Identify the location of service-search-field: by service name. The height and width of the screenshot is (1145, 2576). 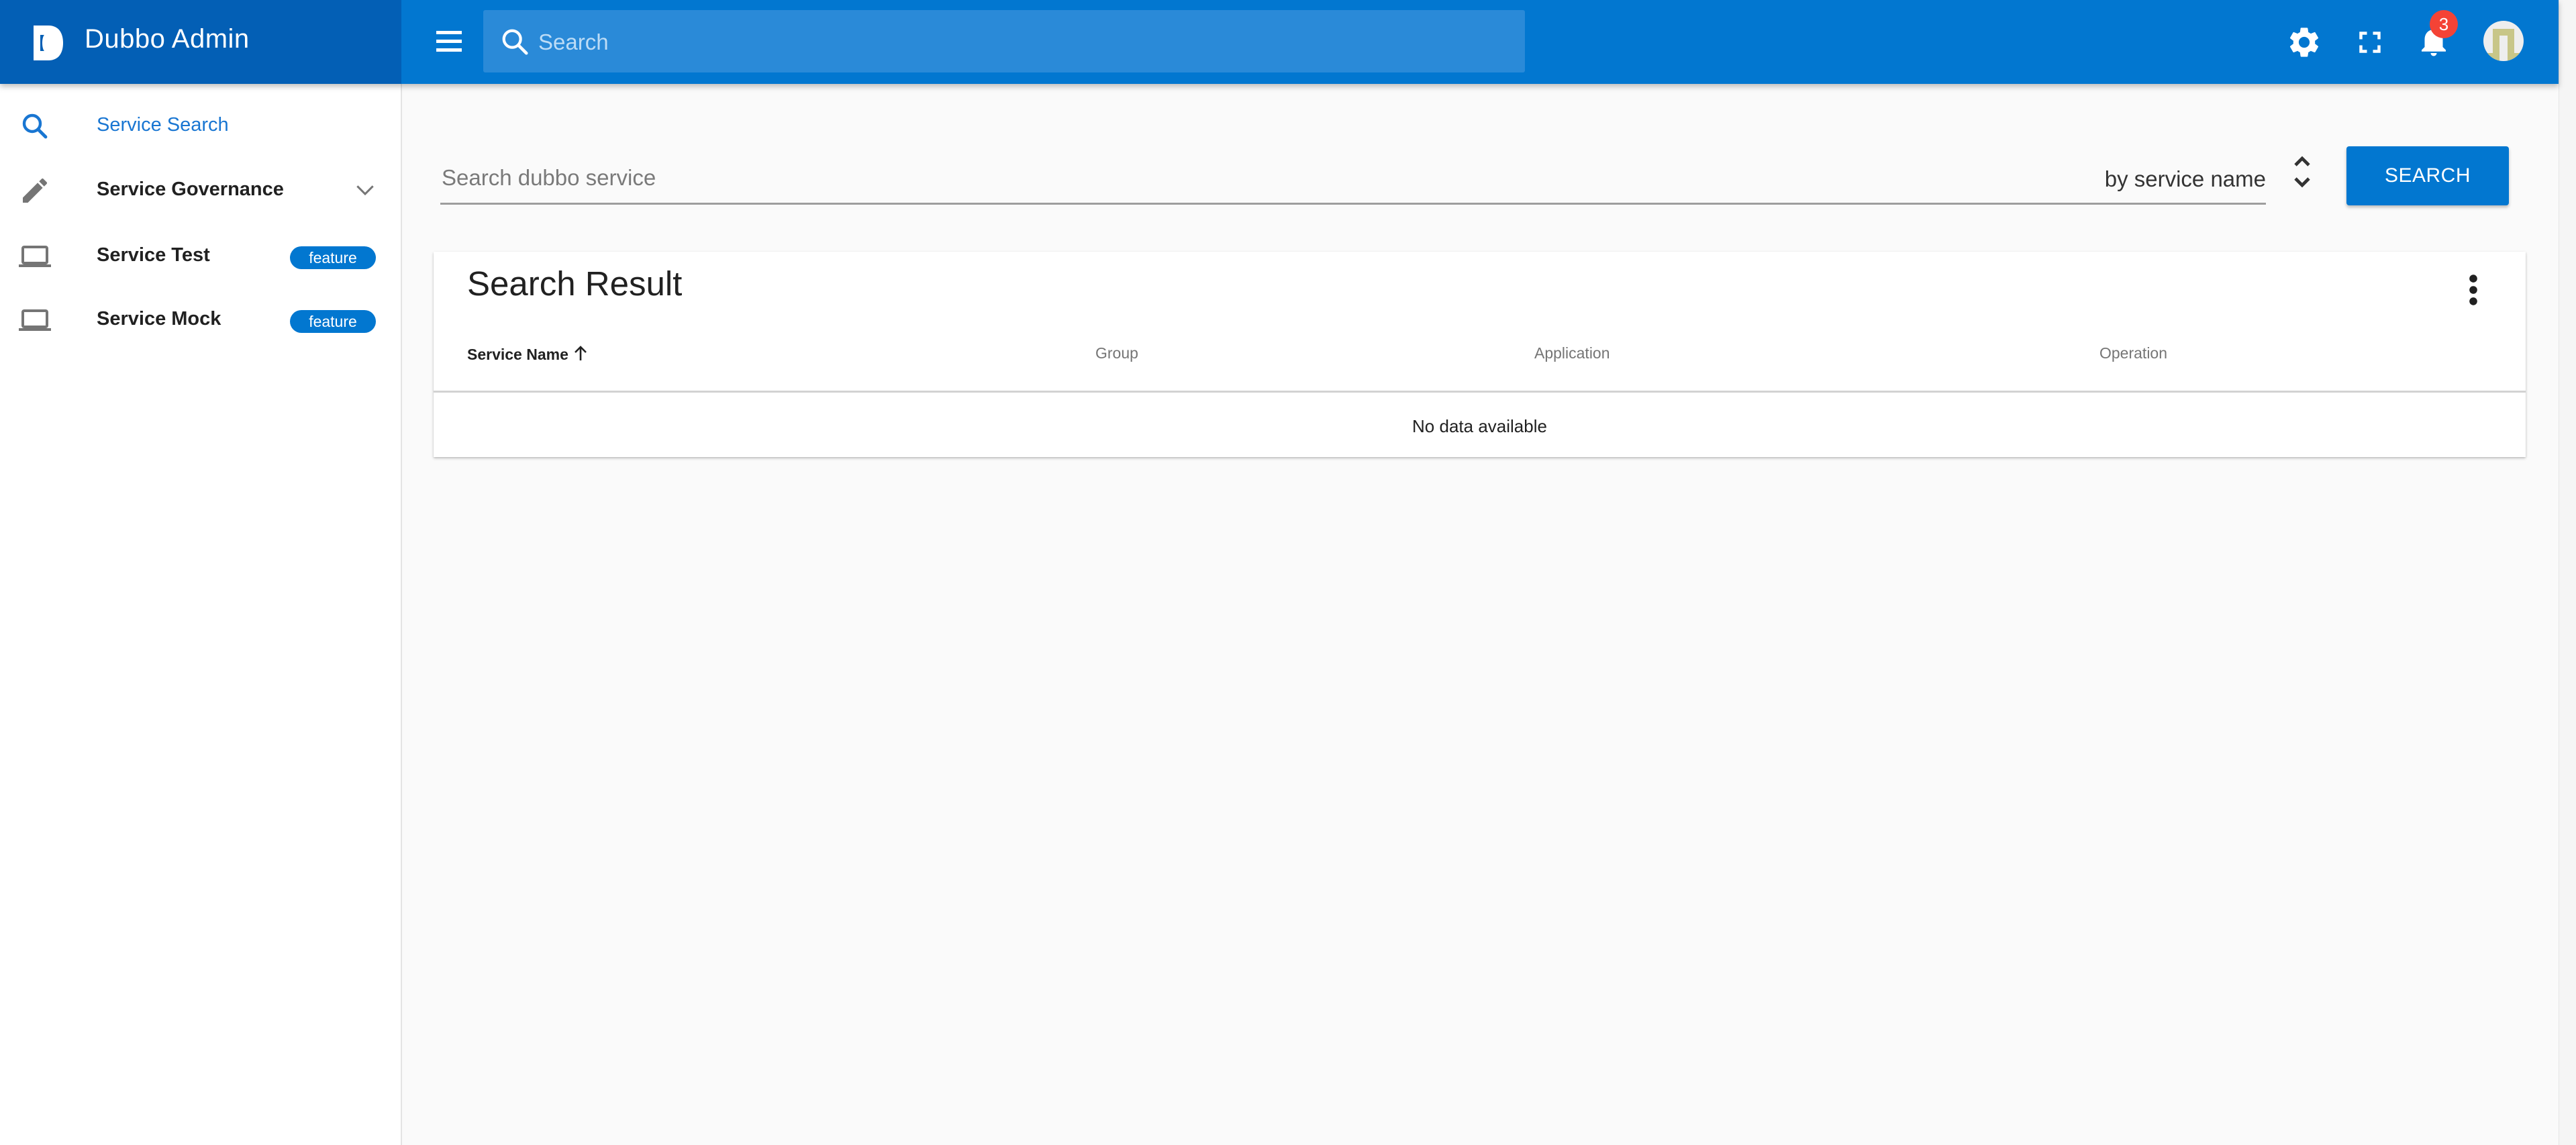
(1353, 179).